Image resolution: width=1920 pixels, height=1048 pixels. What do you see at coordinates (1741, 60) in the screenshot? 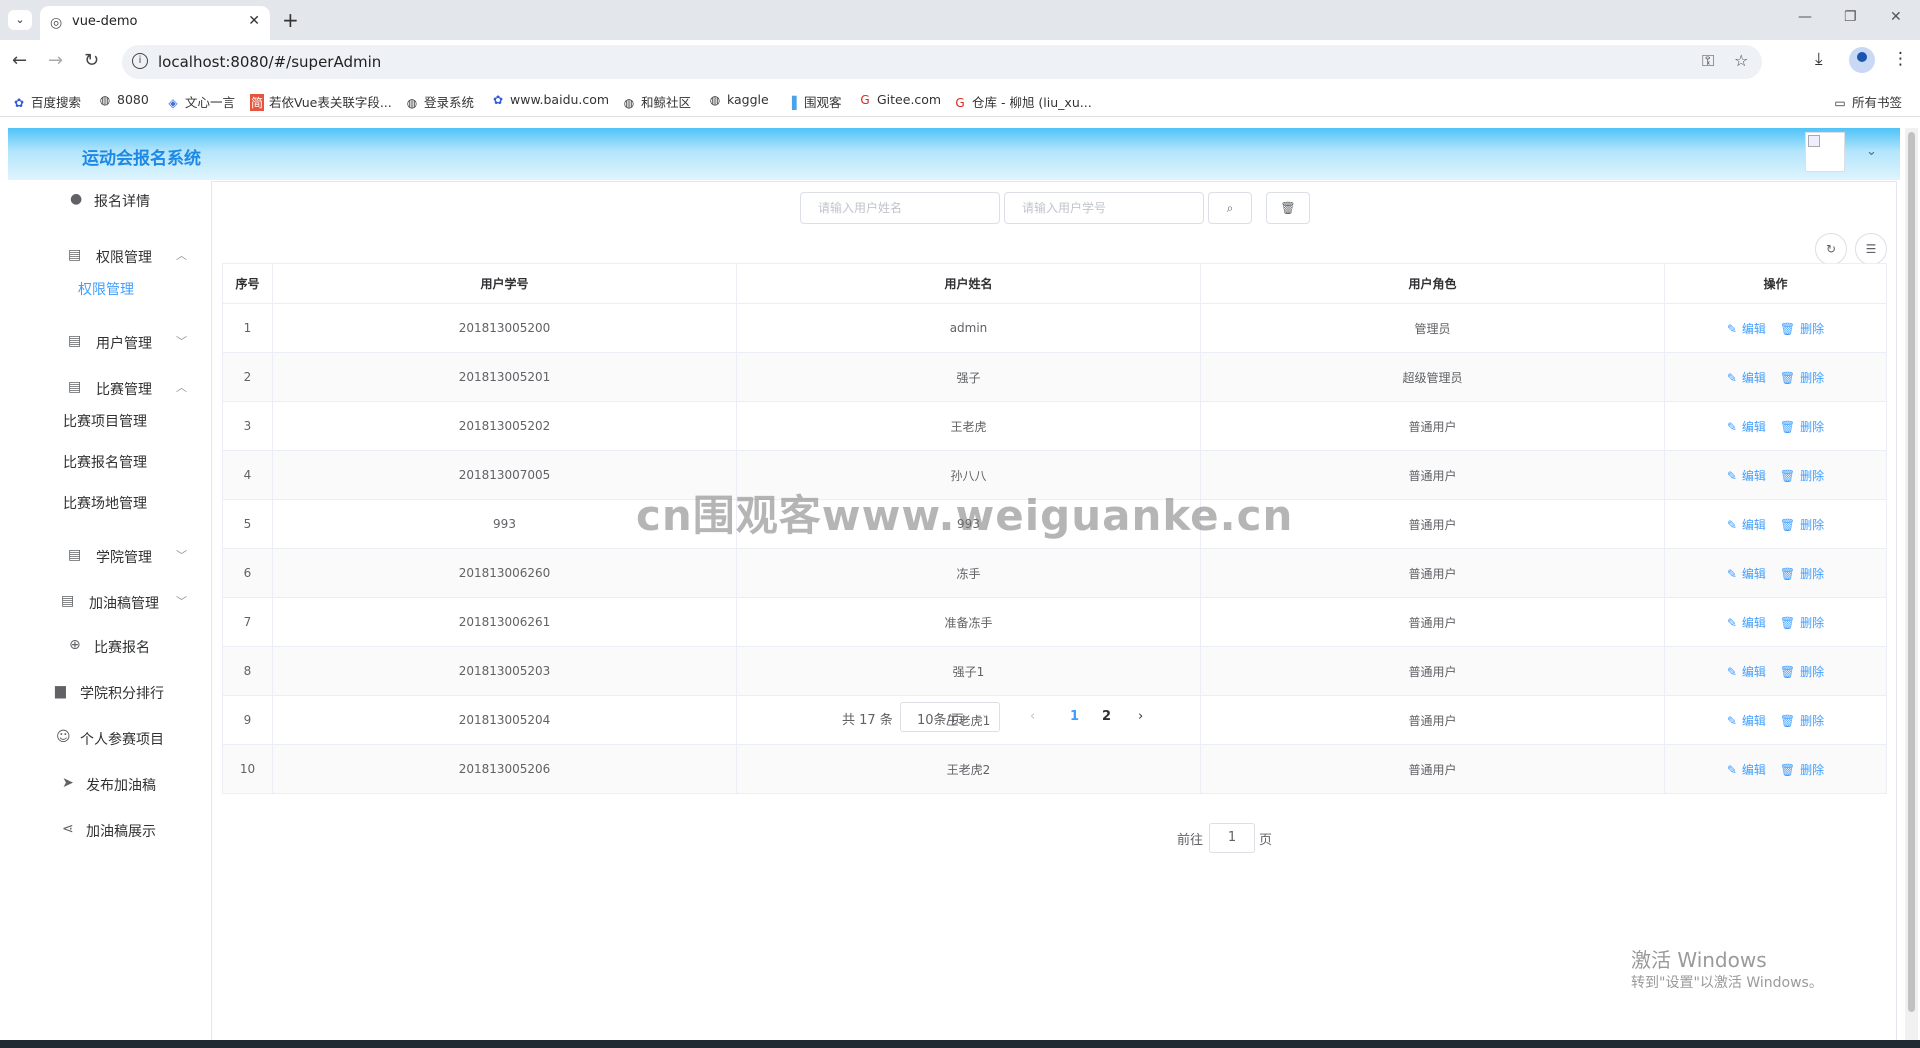
I see `star-icon: ☆` at bounding box center [1741, 60].